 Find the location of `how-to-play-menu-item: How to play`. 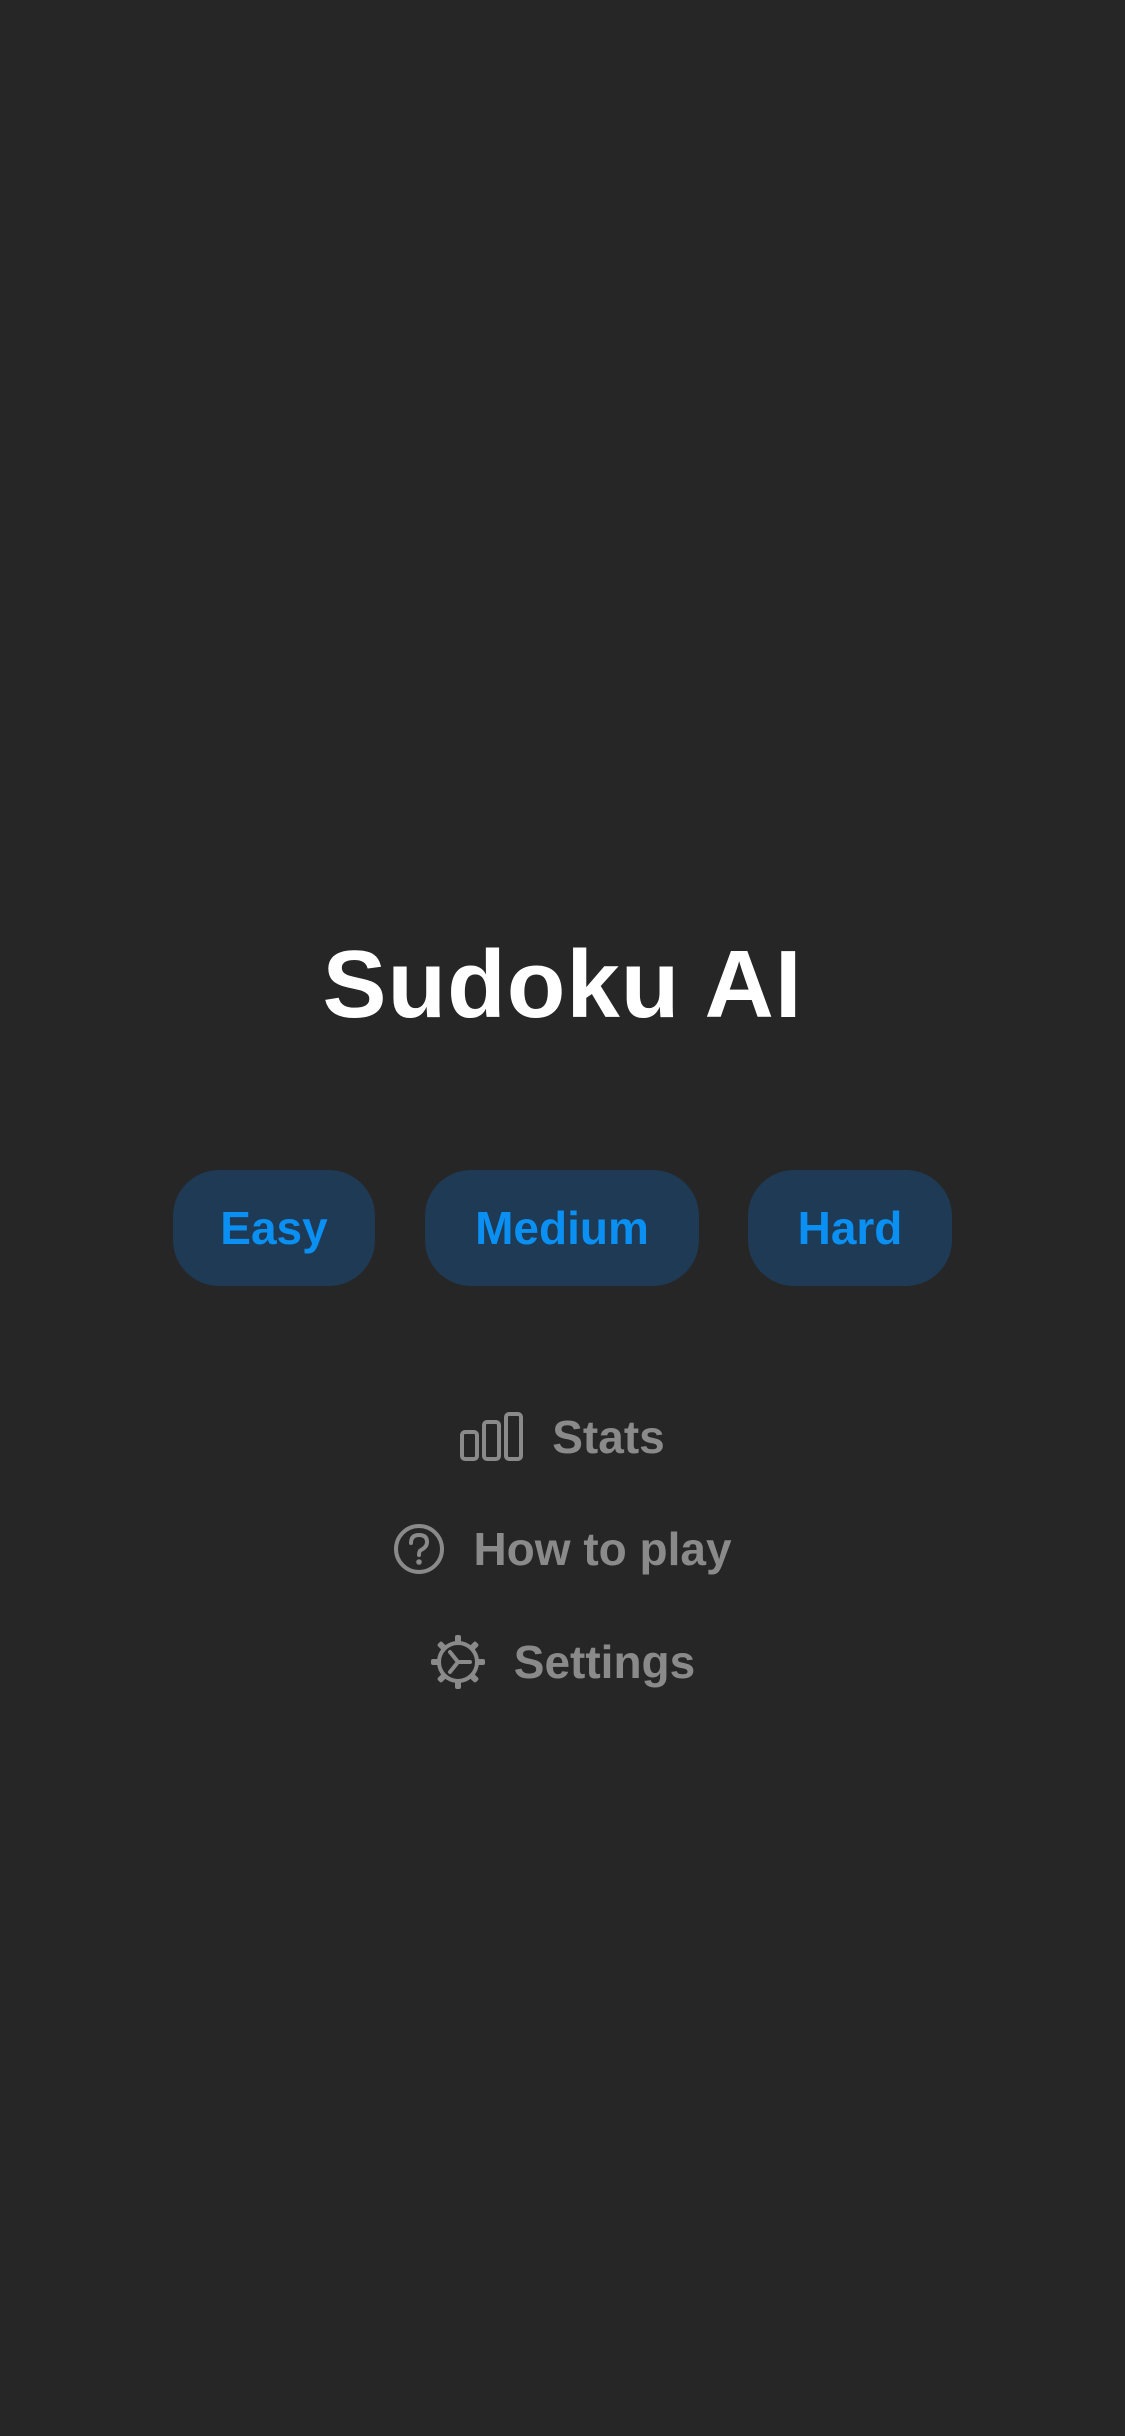

how-to-play-menu-item: How to play is located at coordinates (562, 1549).